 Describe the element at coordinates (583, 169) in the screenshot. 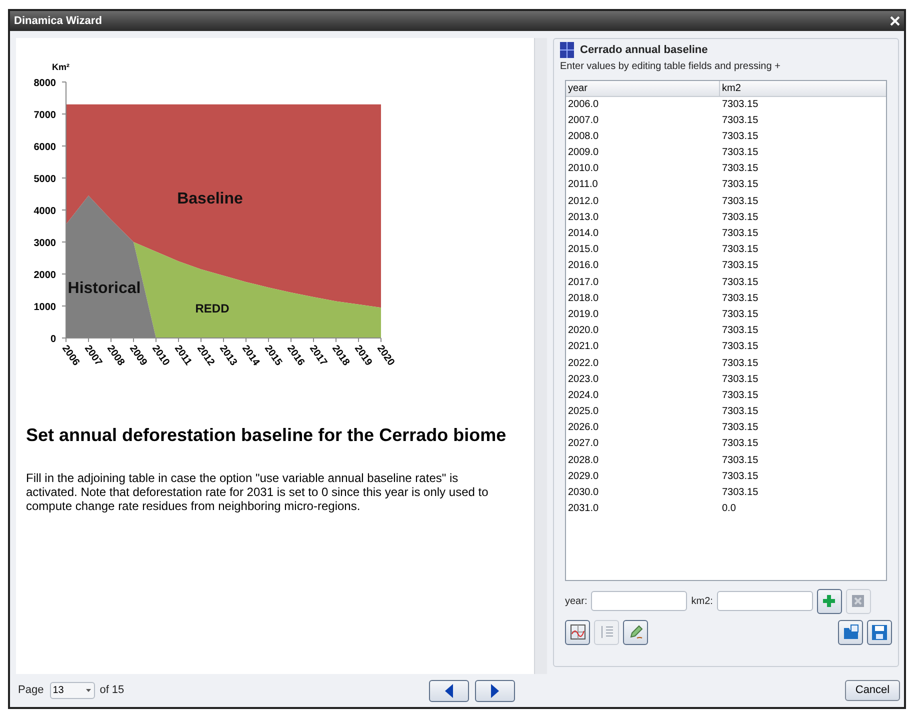

I see `table-cell-text: 2010.0` at that location.